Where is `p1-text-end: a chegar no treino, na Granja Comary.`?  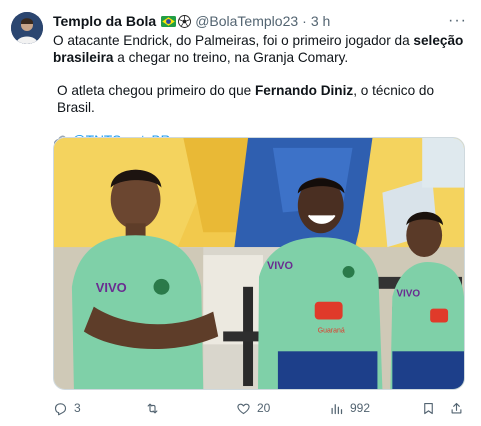 p1-text-end: a chegar no treino, na Granja Comary. is located at coordinates (231, 57).